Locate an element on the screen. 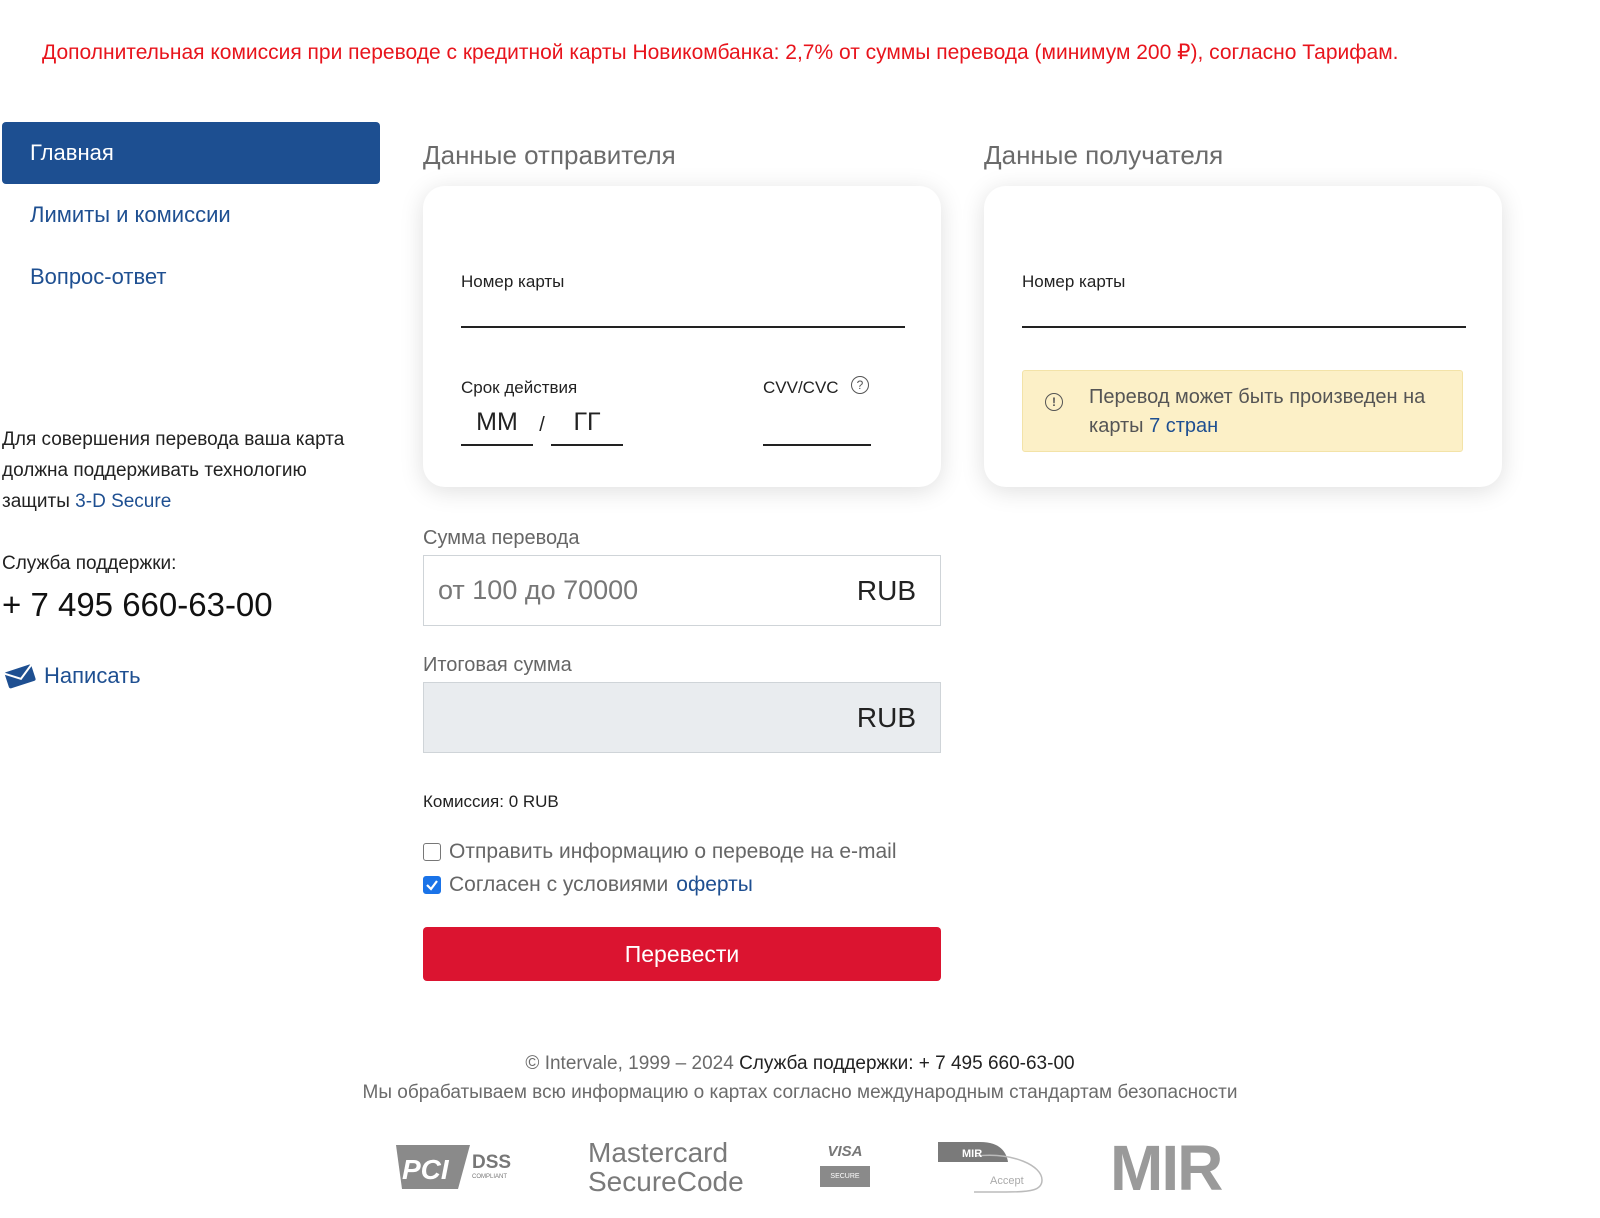  countries-link: 7 стран is located at coordinates (1183, 426).